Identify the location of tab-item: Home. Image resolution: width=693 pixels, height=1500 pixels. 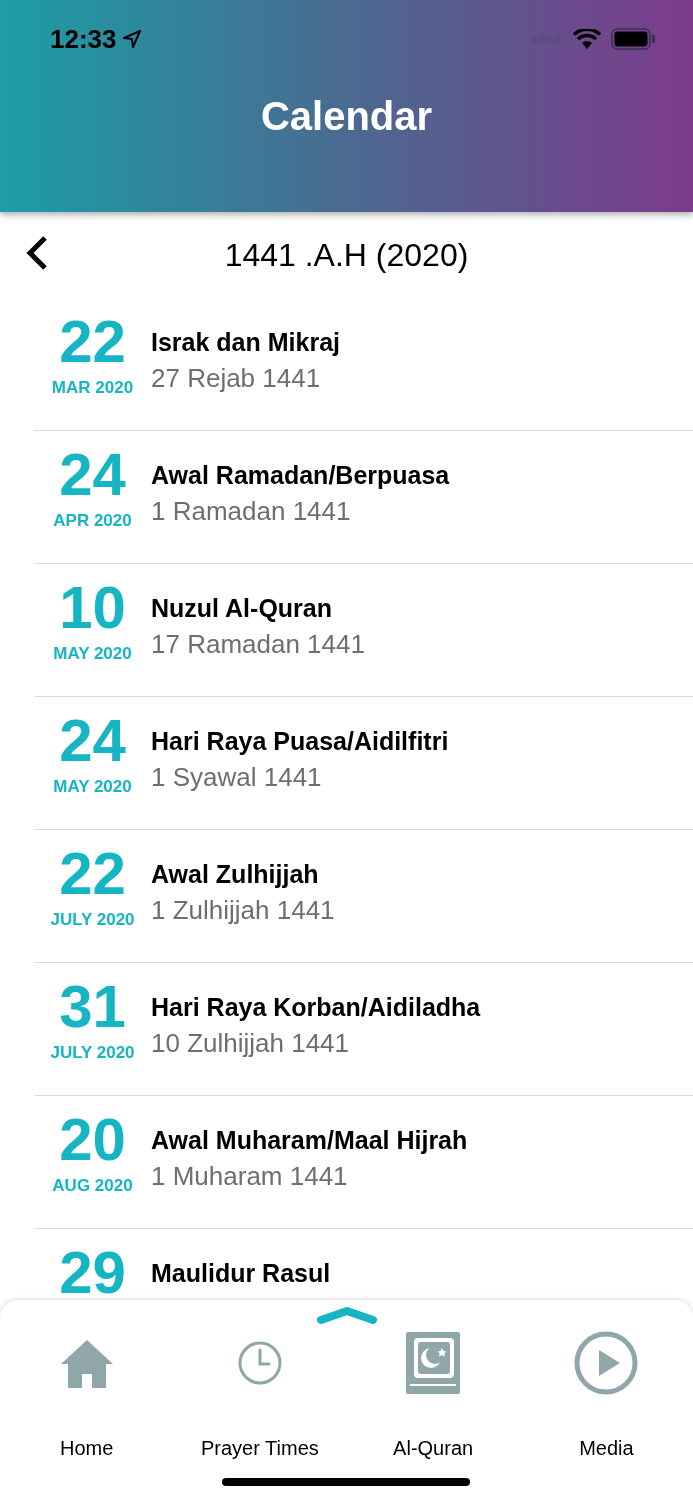
(87, 1394).